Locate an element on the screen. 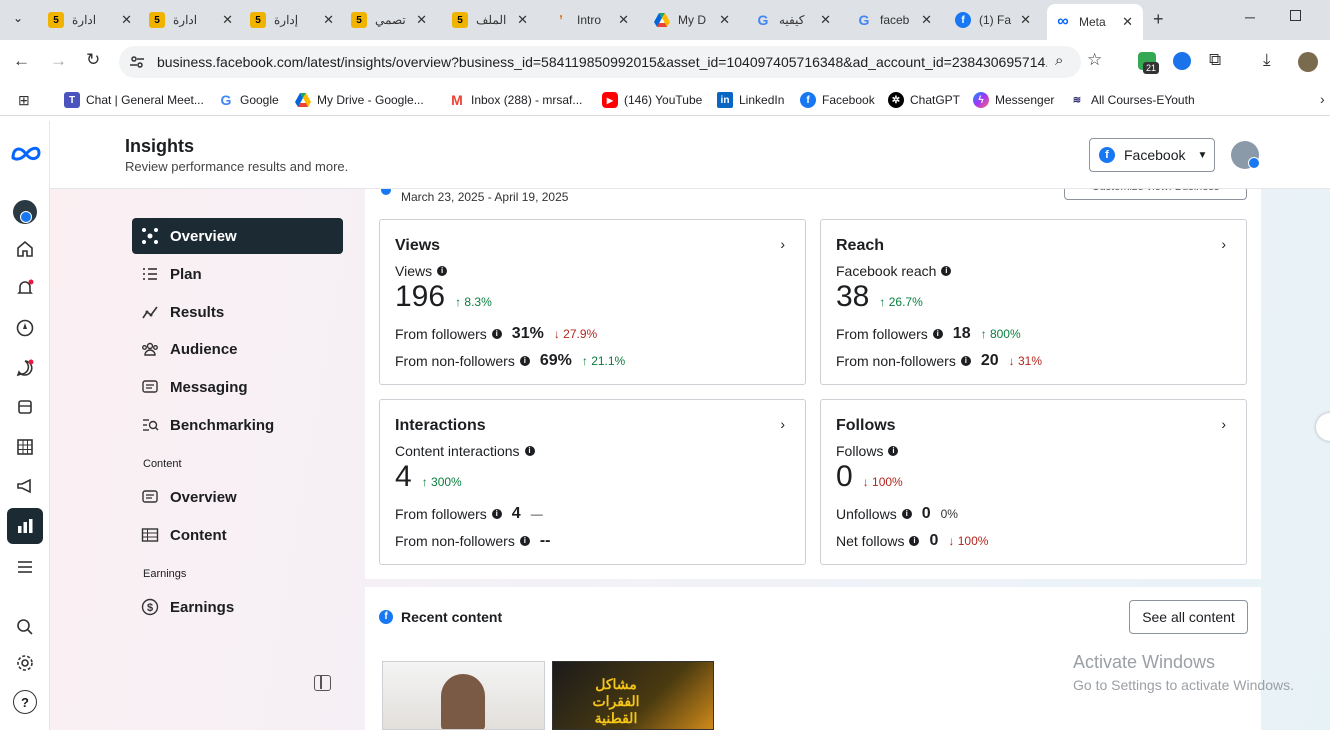  extension-icon is located at coordinates (1182, 61).